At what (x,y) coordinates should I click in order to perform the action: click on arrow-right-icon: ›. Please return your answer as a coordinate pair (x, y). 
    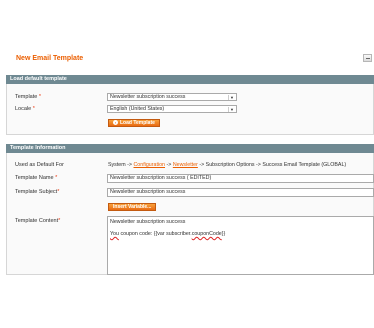
    Looking at the image, I should click on (115, 123).